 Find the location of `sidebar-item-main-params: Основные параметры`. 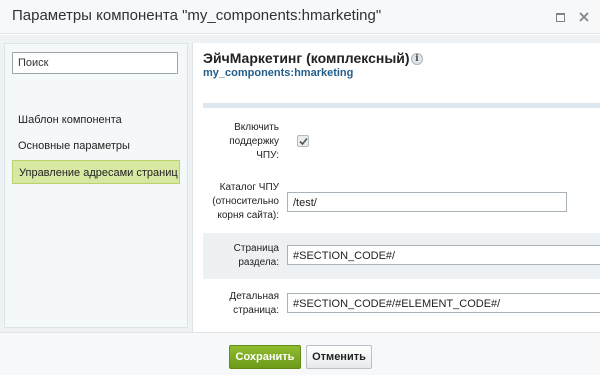

sidebar-item-main-params: Основные параметры is located at coordinates (96, 146).